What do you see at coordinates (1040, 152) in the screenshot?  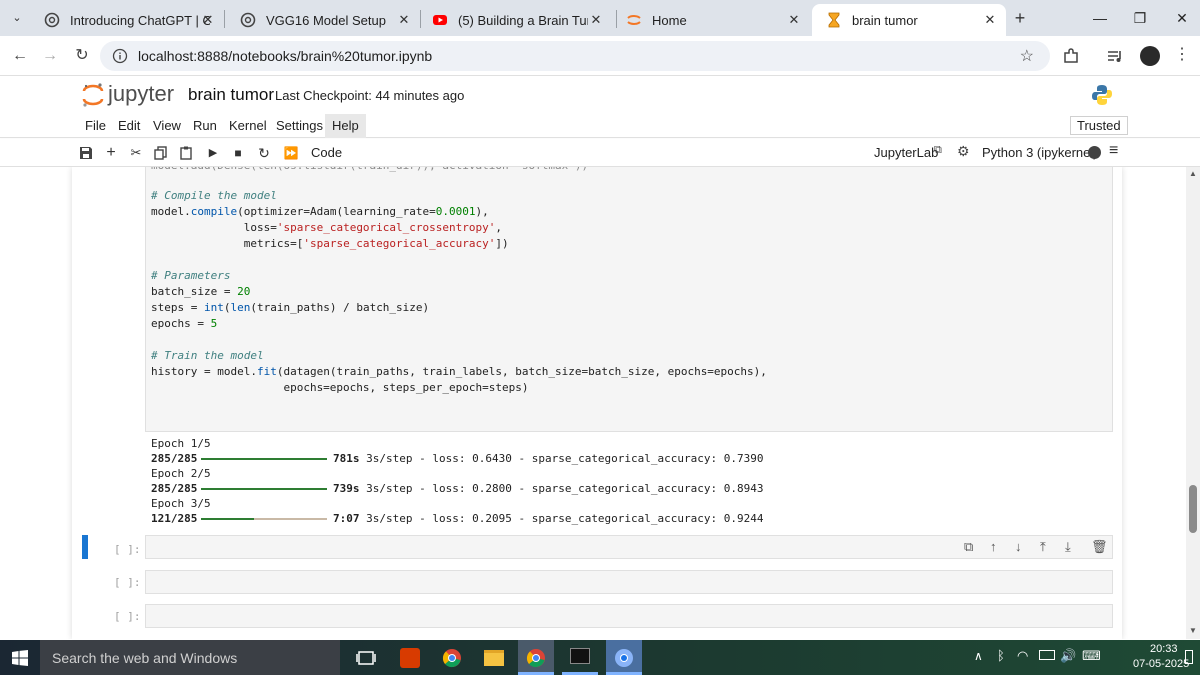 I see `kernel-name: Python 3 (ipykernel)` at bounding box center [1040, 152].